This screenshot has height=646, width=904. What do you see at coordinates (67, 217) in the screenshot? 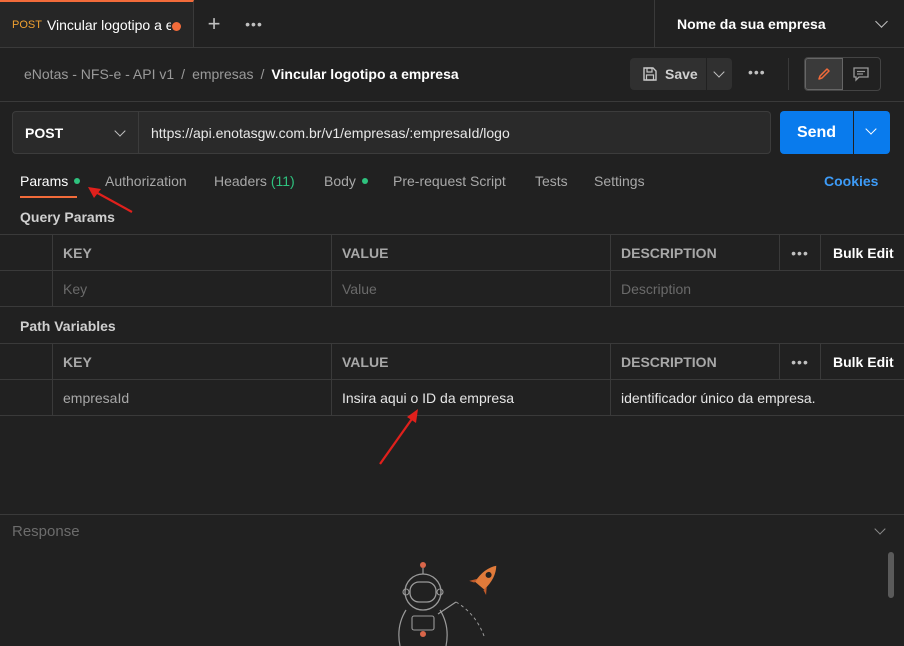
I see `query-params-title: Query Params` at bounding box center [67, 217].